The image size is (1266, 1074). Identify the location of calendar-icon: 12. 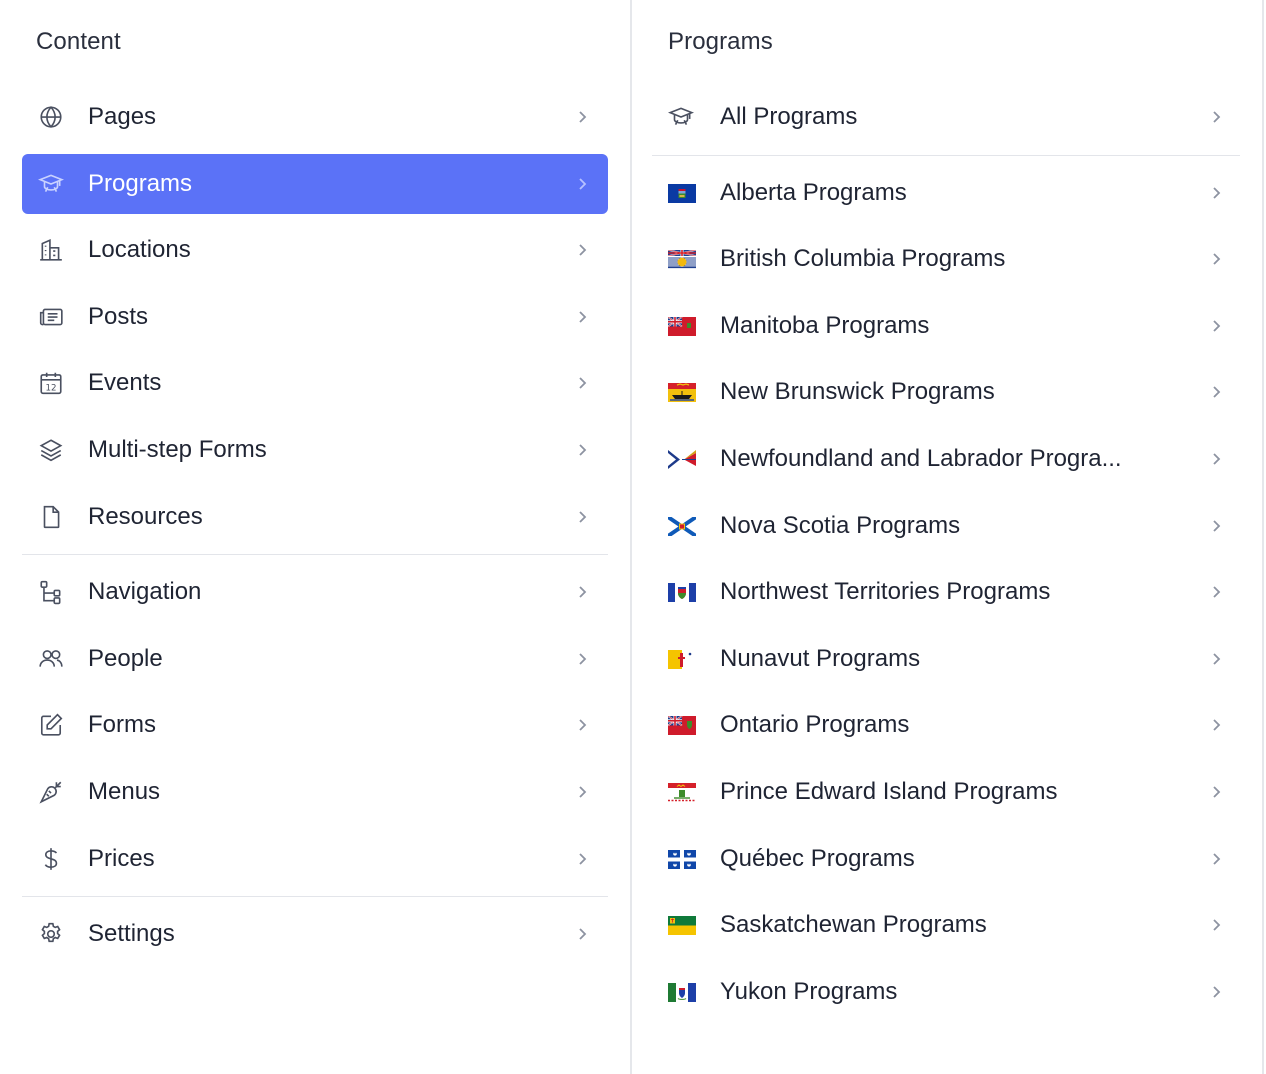
(51, 383).